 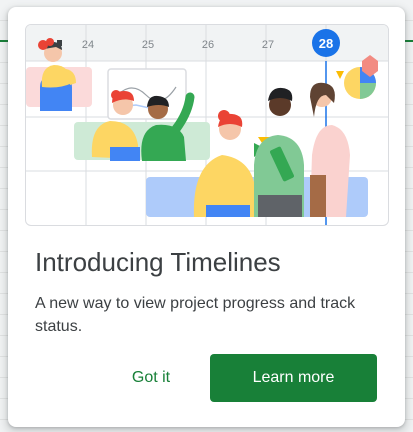 What do you see at coordinates (158, 262) in the screenshot?
I see `dialog-title: Introducing Timelines` at bounding box center [158, 262].